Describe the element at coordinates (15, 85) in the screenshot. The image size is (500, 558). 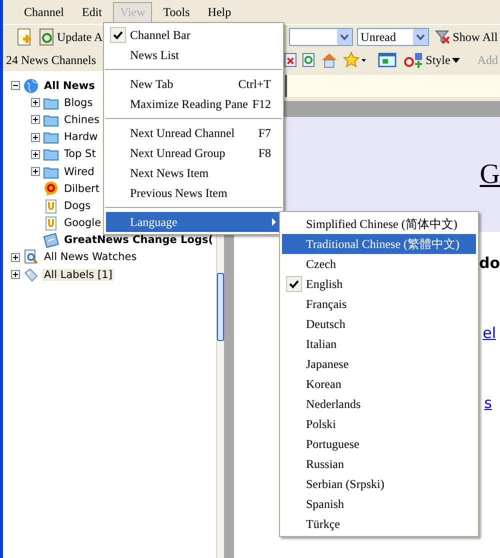
I see `collapse-icon` at that location.